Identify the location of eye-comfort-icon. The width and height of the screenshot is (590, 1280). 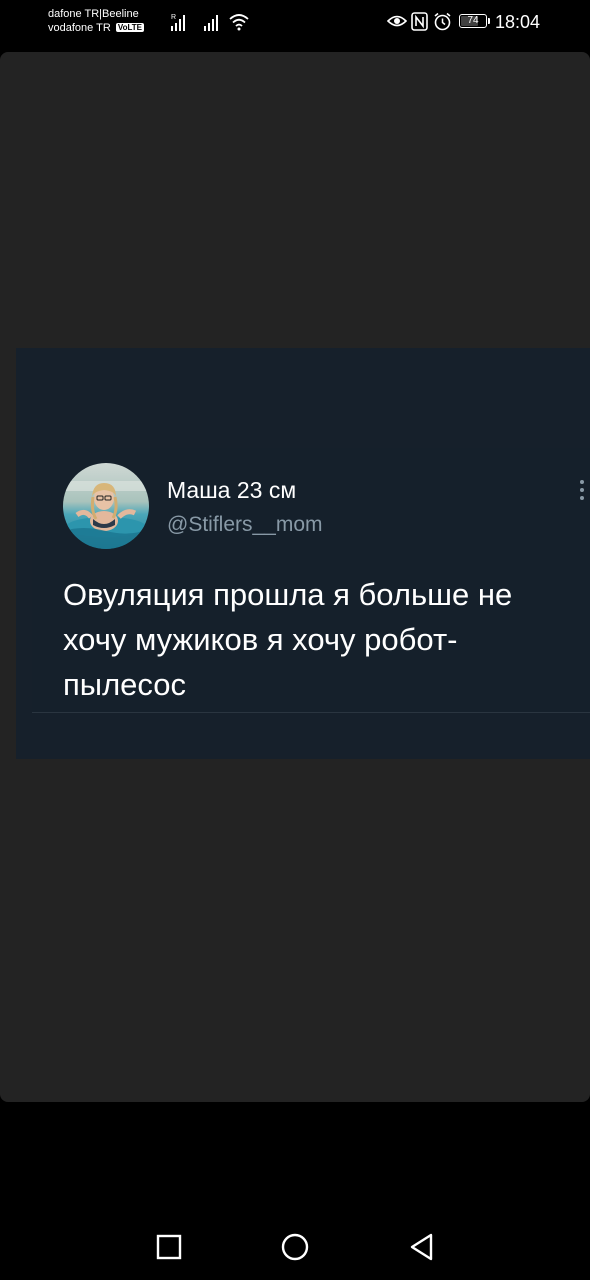
(397, 21).